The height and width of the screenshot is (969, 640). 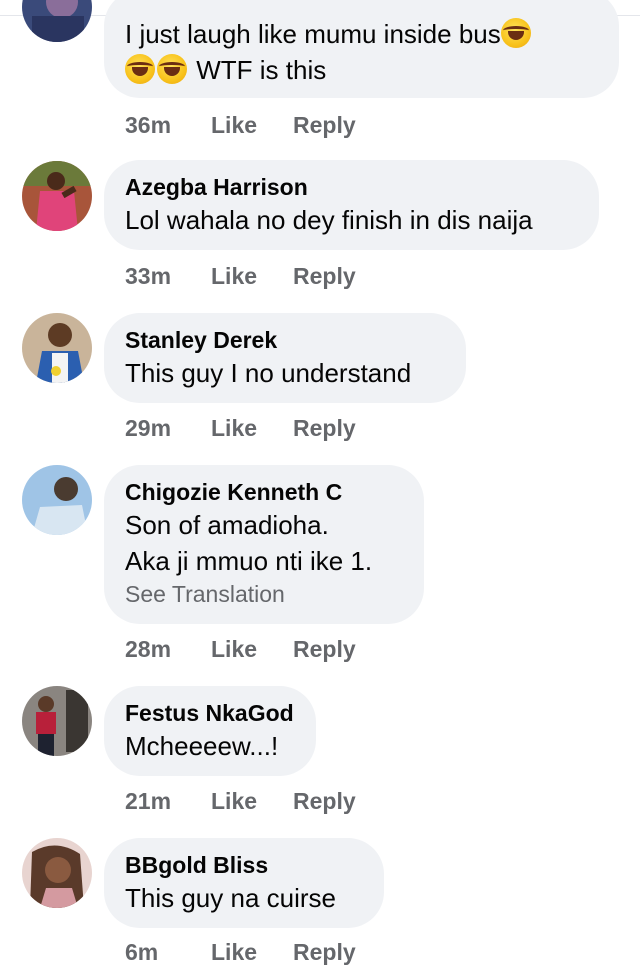 I want to click on comment-bubble: BBgold Bliss This guy na cuirse, so click(x=244, y=883).